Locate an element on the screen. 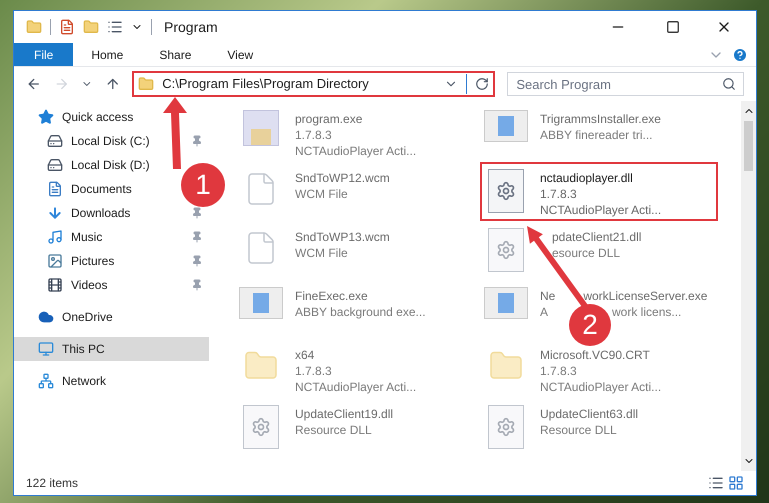 The height and width of the screenshot is (503, 769). list-icon is located at coordinates (115, 27).